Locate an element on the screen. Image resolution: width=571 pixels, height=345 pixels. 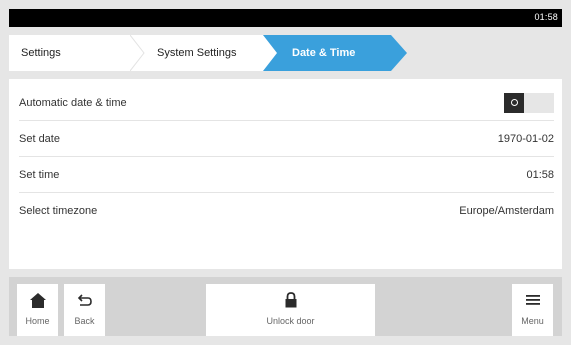
automatic-date-time-label: Automatic date & time is located at coordinates (73, 102).